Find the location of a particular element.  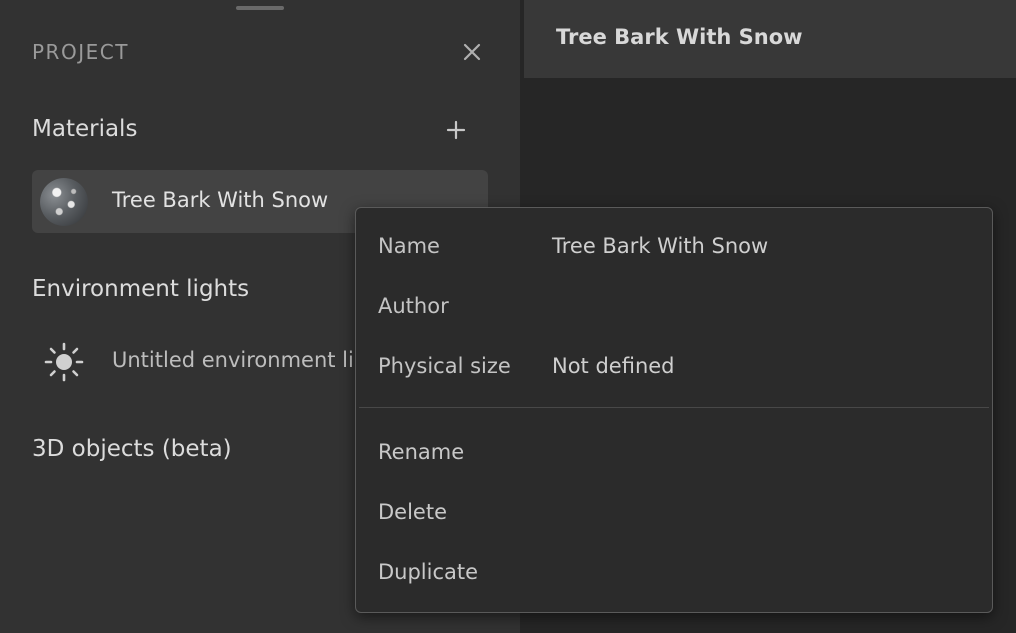

delete-menu-item: Delete is located at coordinates (412, 512).